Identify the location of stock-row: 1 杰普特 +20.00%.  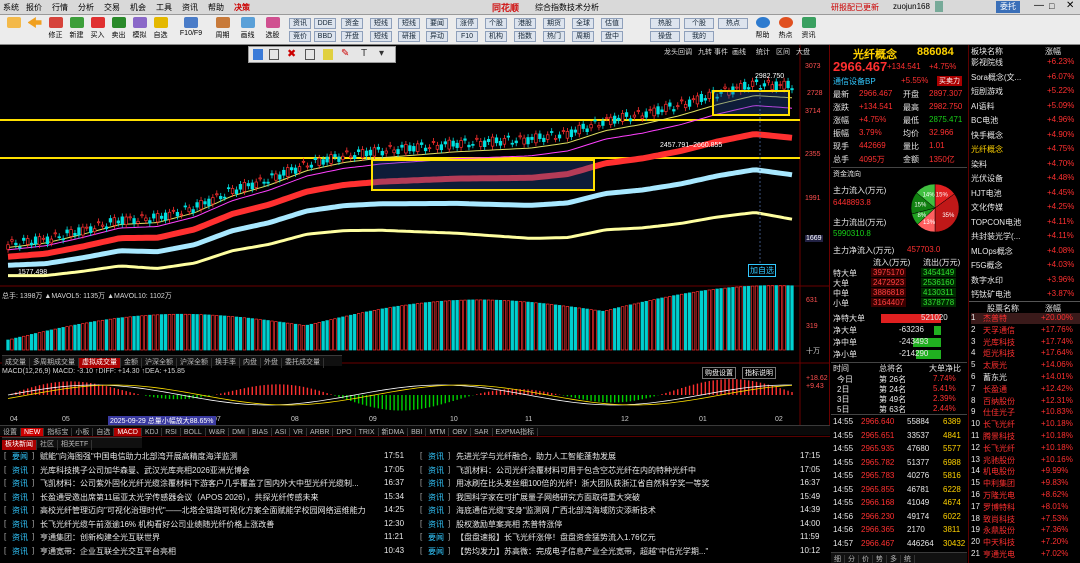
(1025, 318).